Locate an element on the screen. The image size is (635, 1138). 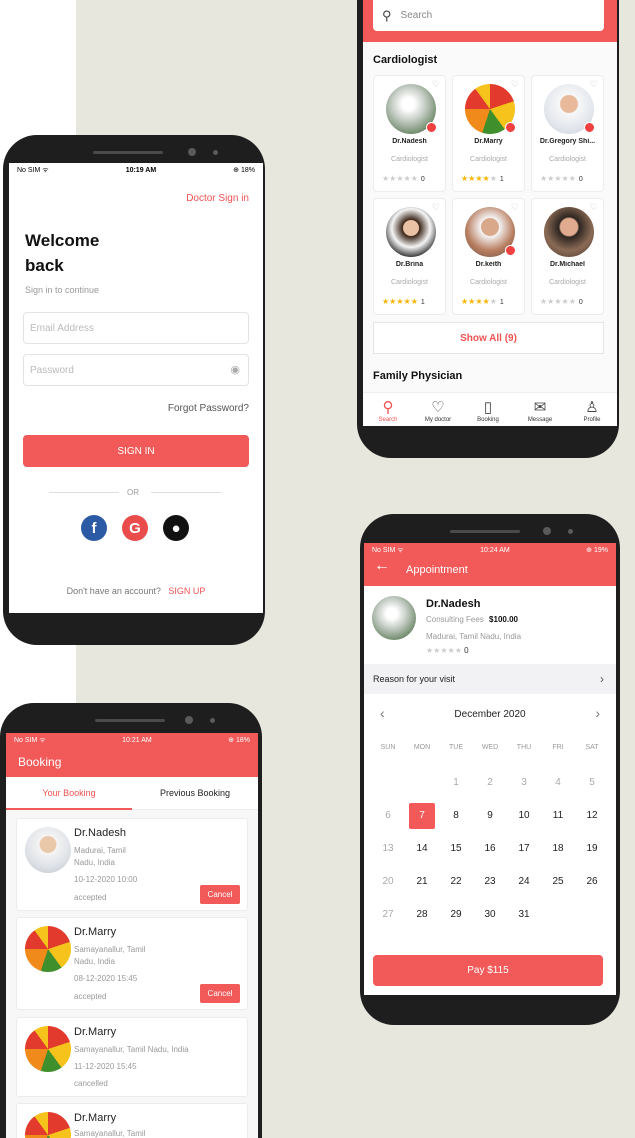
calendar-day: 11 is located at coordinates (558, 816).